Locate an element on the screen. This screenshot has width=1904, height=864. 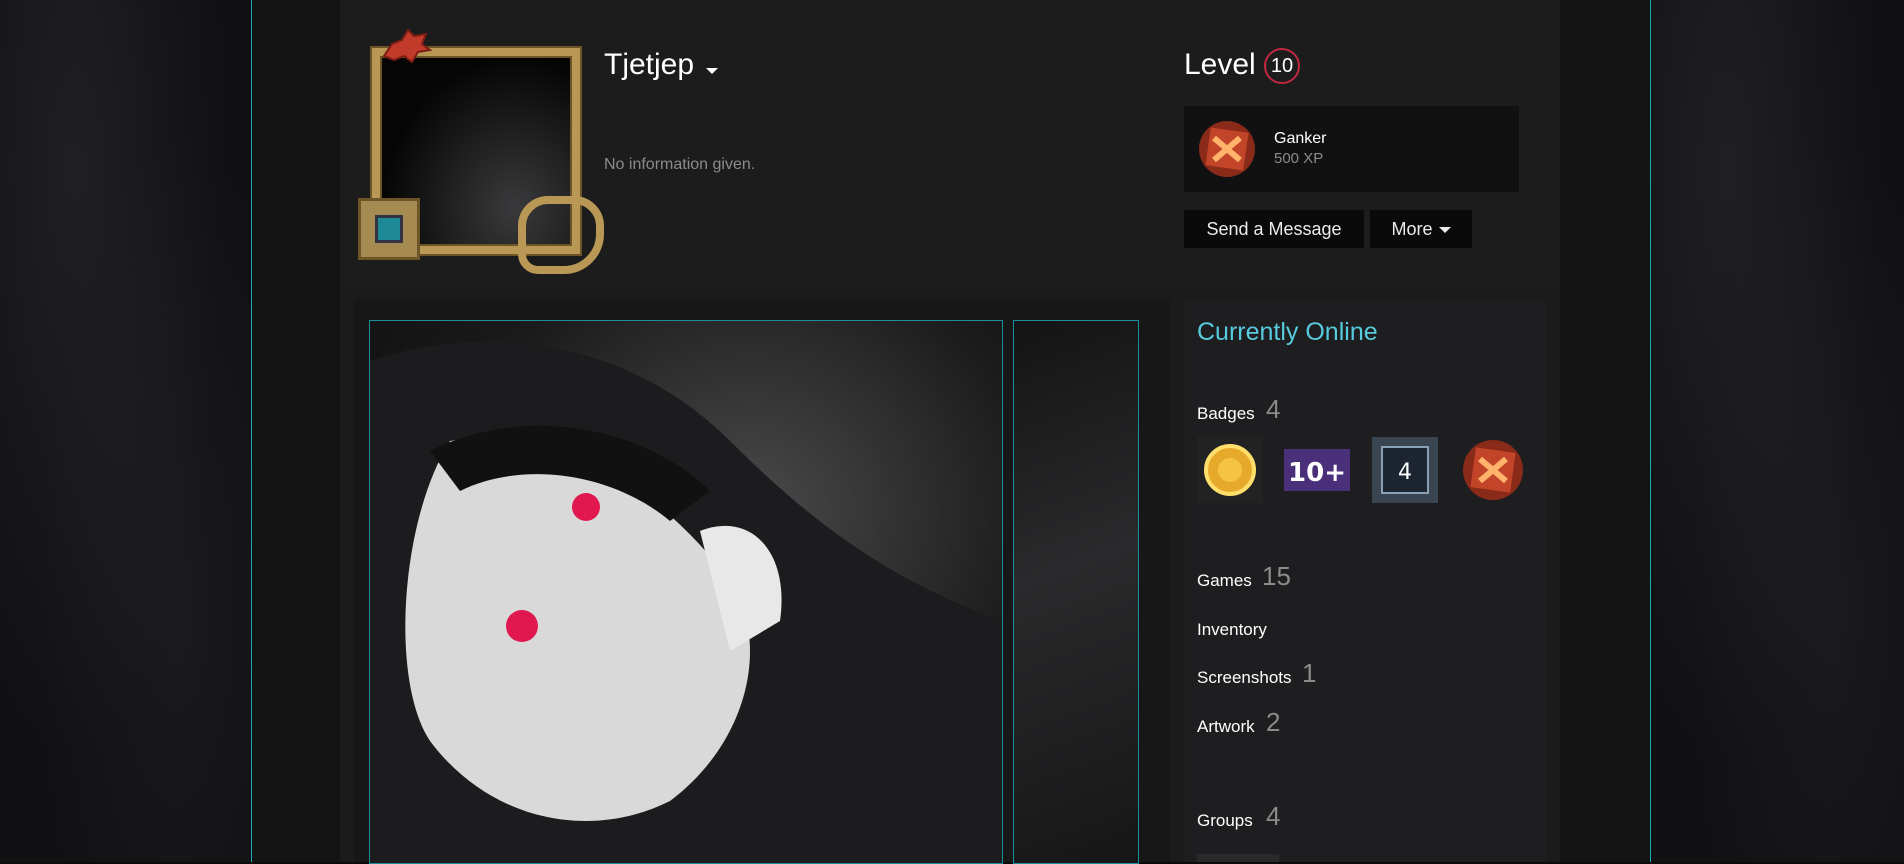
more-button: More is located at coordinates (1421, 229).